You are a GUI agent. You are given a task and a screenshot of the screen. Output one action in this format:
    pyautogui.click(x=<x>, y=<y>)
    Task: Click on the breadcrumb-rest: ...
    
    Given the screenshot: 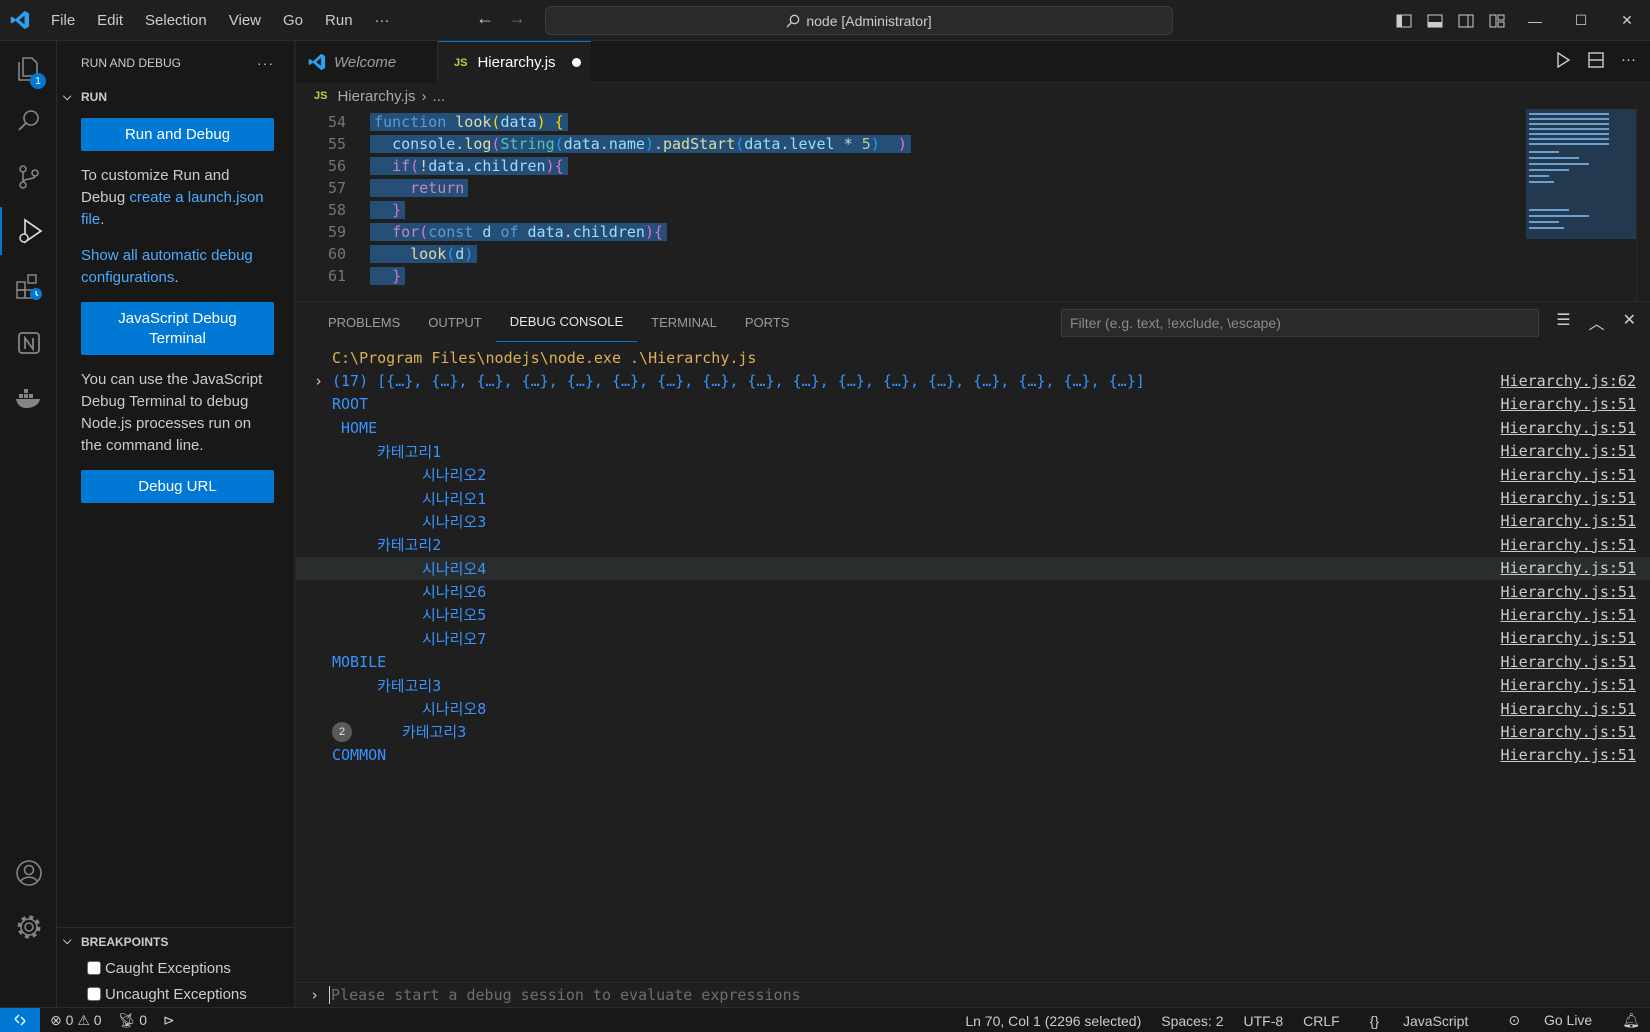 What is the action you would take?
    pyautogui.click(x=439, y=96)
    